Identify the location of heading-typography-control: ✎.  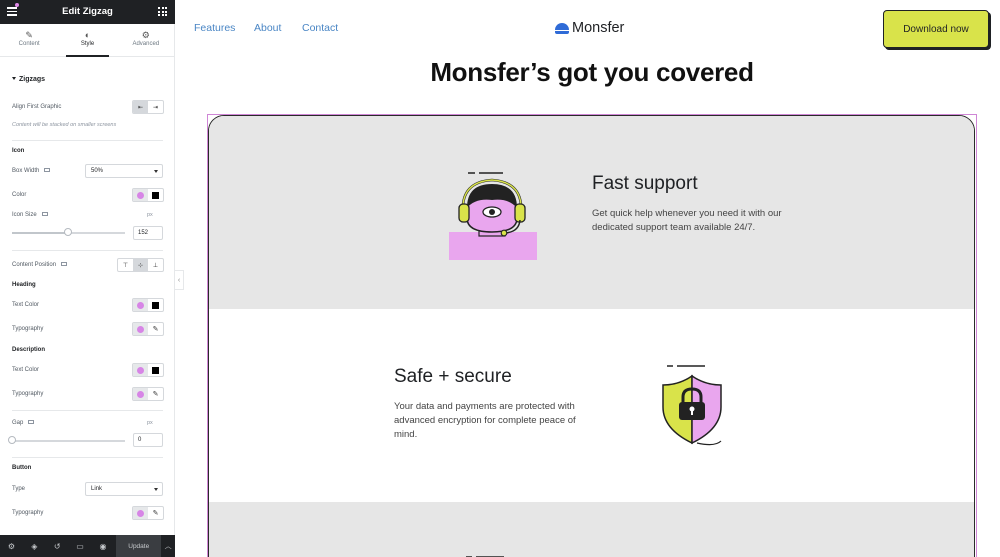
(148, 329).